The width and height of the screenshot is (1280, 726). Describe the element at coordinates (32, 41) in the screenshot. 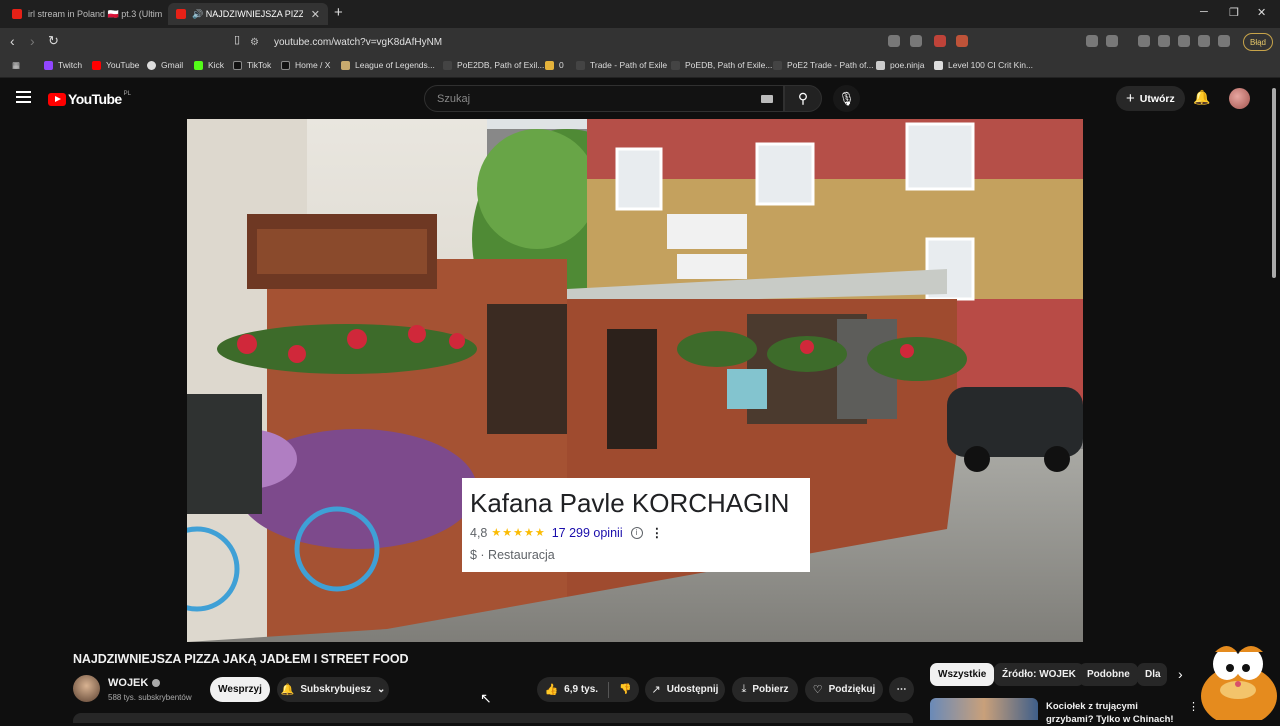

I see `forward-icon: ›` at that location.